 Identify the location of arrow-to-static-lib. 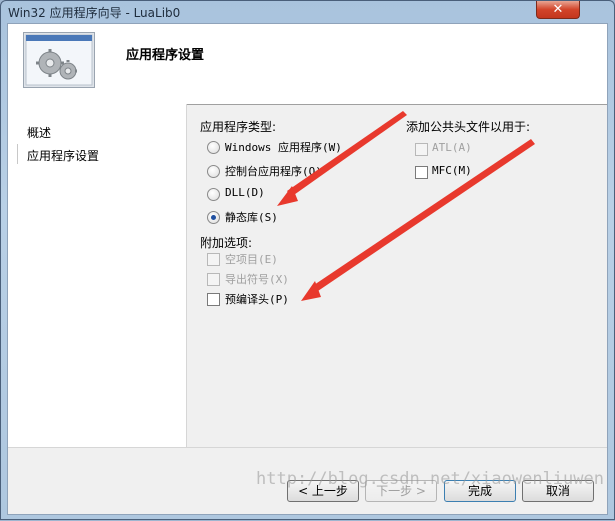
(342, 158).